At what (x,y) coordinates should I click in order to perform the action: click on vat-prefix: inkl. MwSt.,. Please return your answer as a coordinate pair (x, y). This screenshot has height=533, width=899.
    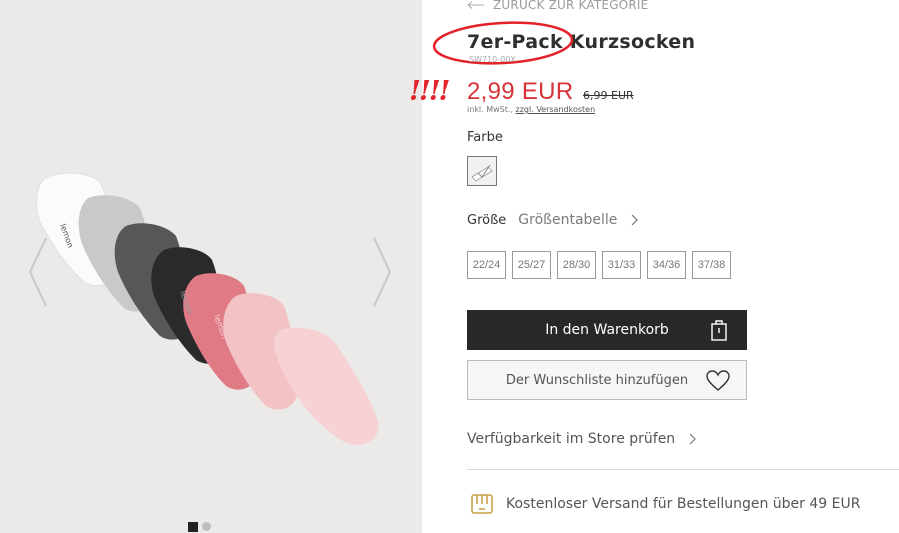
    Looking at the image, I should click on (490, 109).